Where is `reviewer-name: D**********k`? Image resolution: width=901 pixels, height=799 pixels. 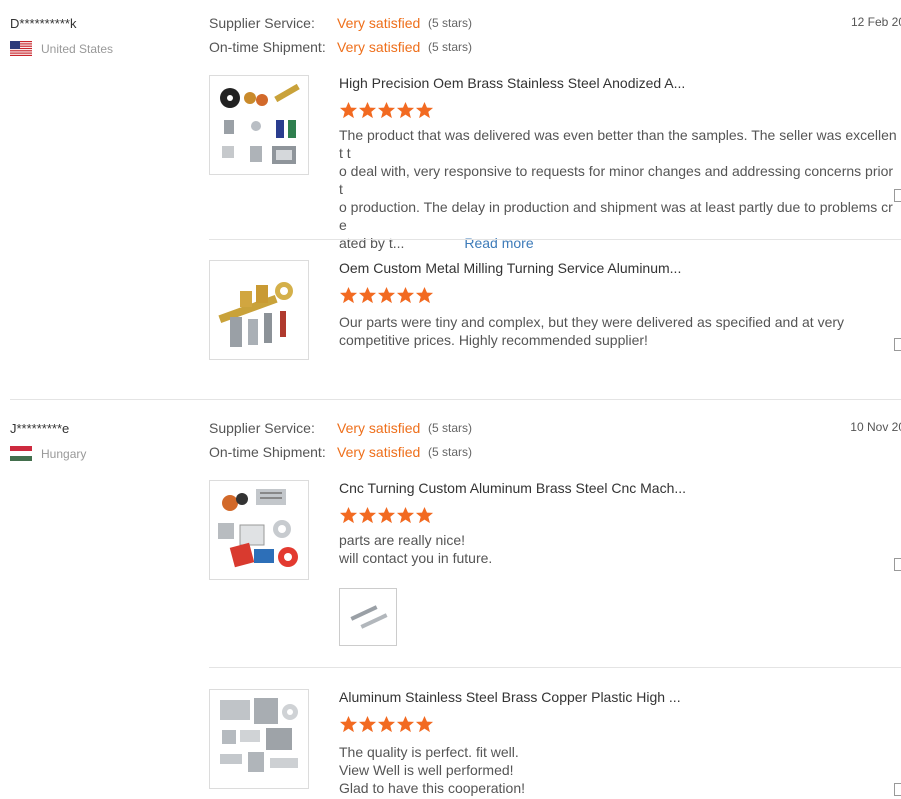
reviewer-name: D**********k is located at coordinates (43, 23).